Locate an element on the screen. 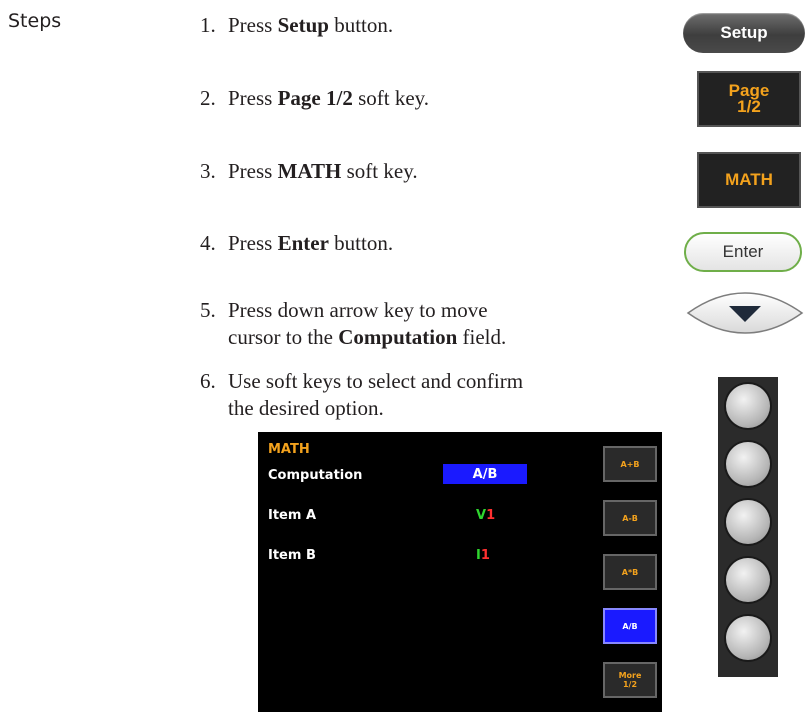  step-keyword: MATH is located at coordinates (309, 171).